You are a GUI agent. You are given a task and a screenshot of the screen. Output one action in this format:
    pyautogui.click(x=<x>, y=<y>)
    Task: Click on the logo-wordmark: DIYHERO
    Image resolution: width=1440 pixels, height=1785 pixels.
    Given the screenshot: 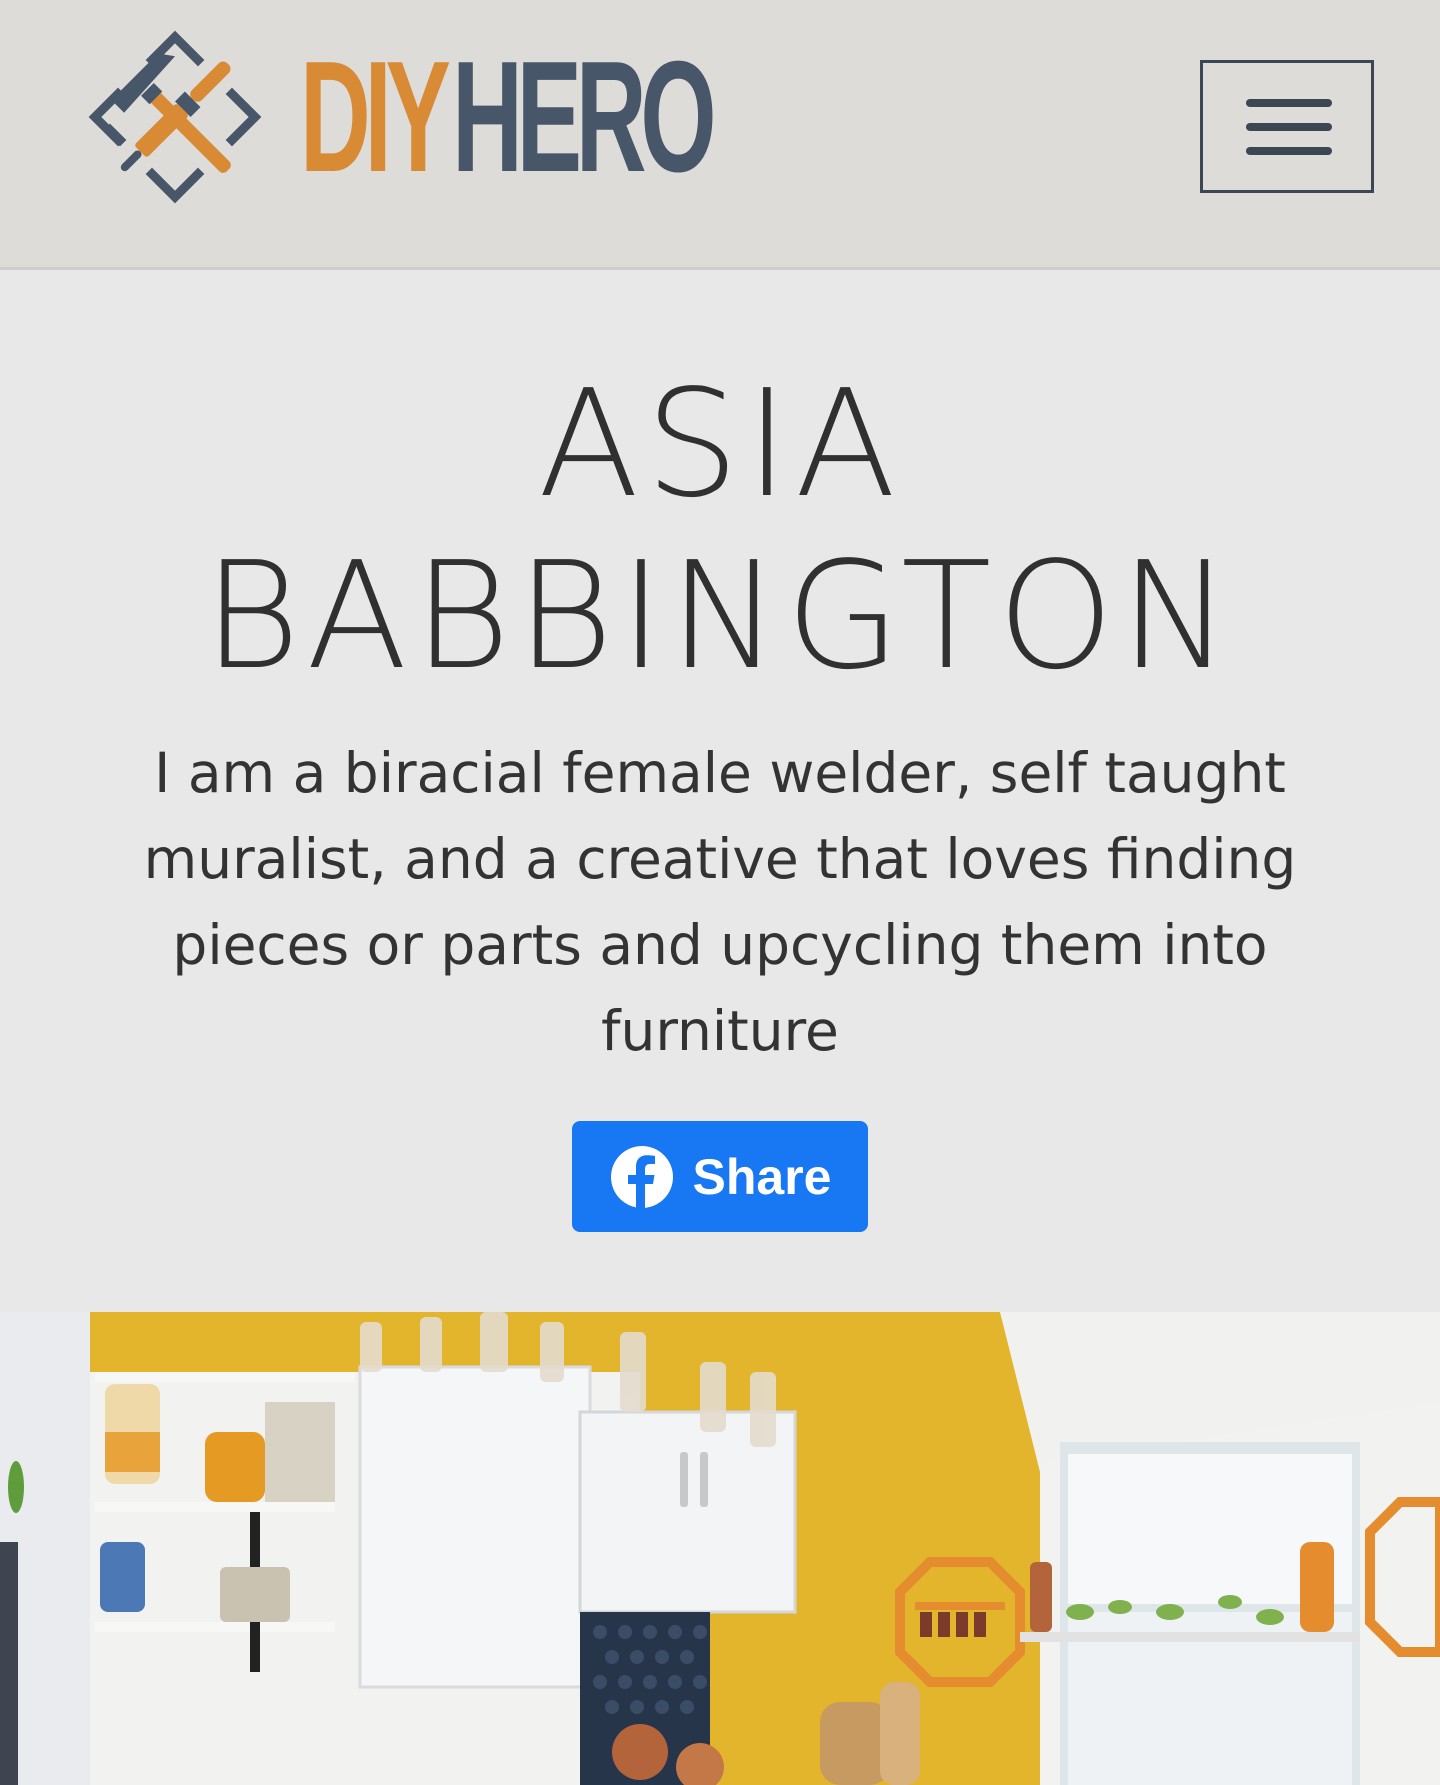 What is the action you would take?
    pyautogui.click(x=508, y=117)
    